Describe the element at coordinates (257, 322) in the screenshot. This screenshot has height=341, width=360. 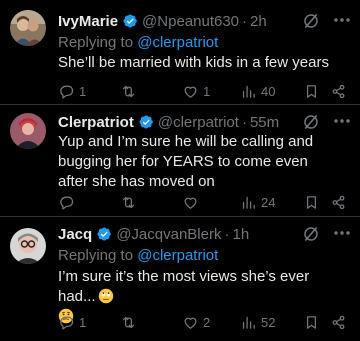
I see `views-button: 52` at that location.